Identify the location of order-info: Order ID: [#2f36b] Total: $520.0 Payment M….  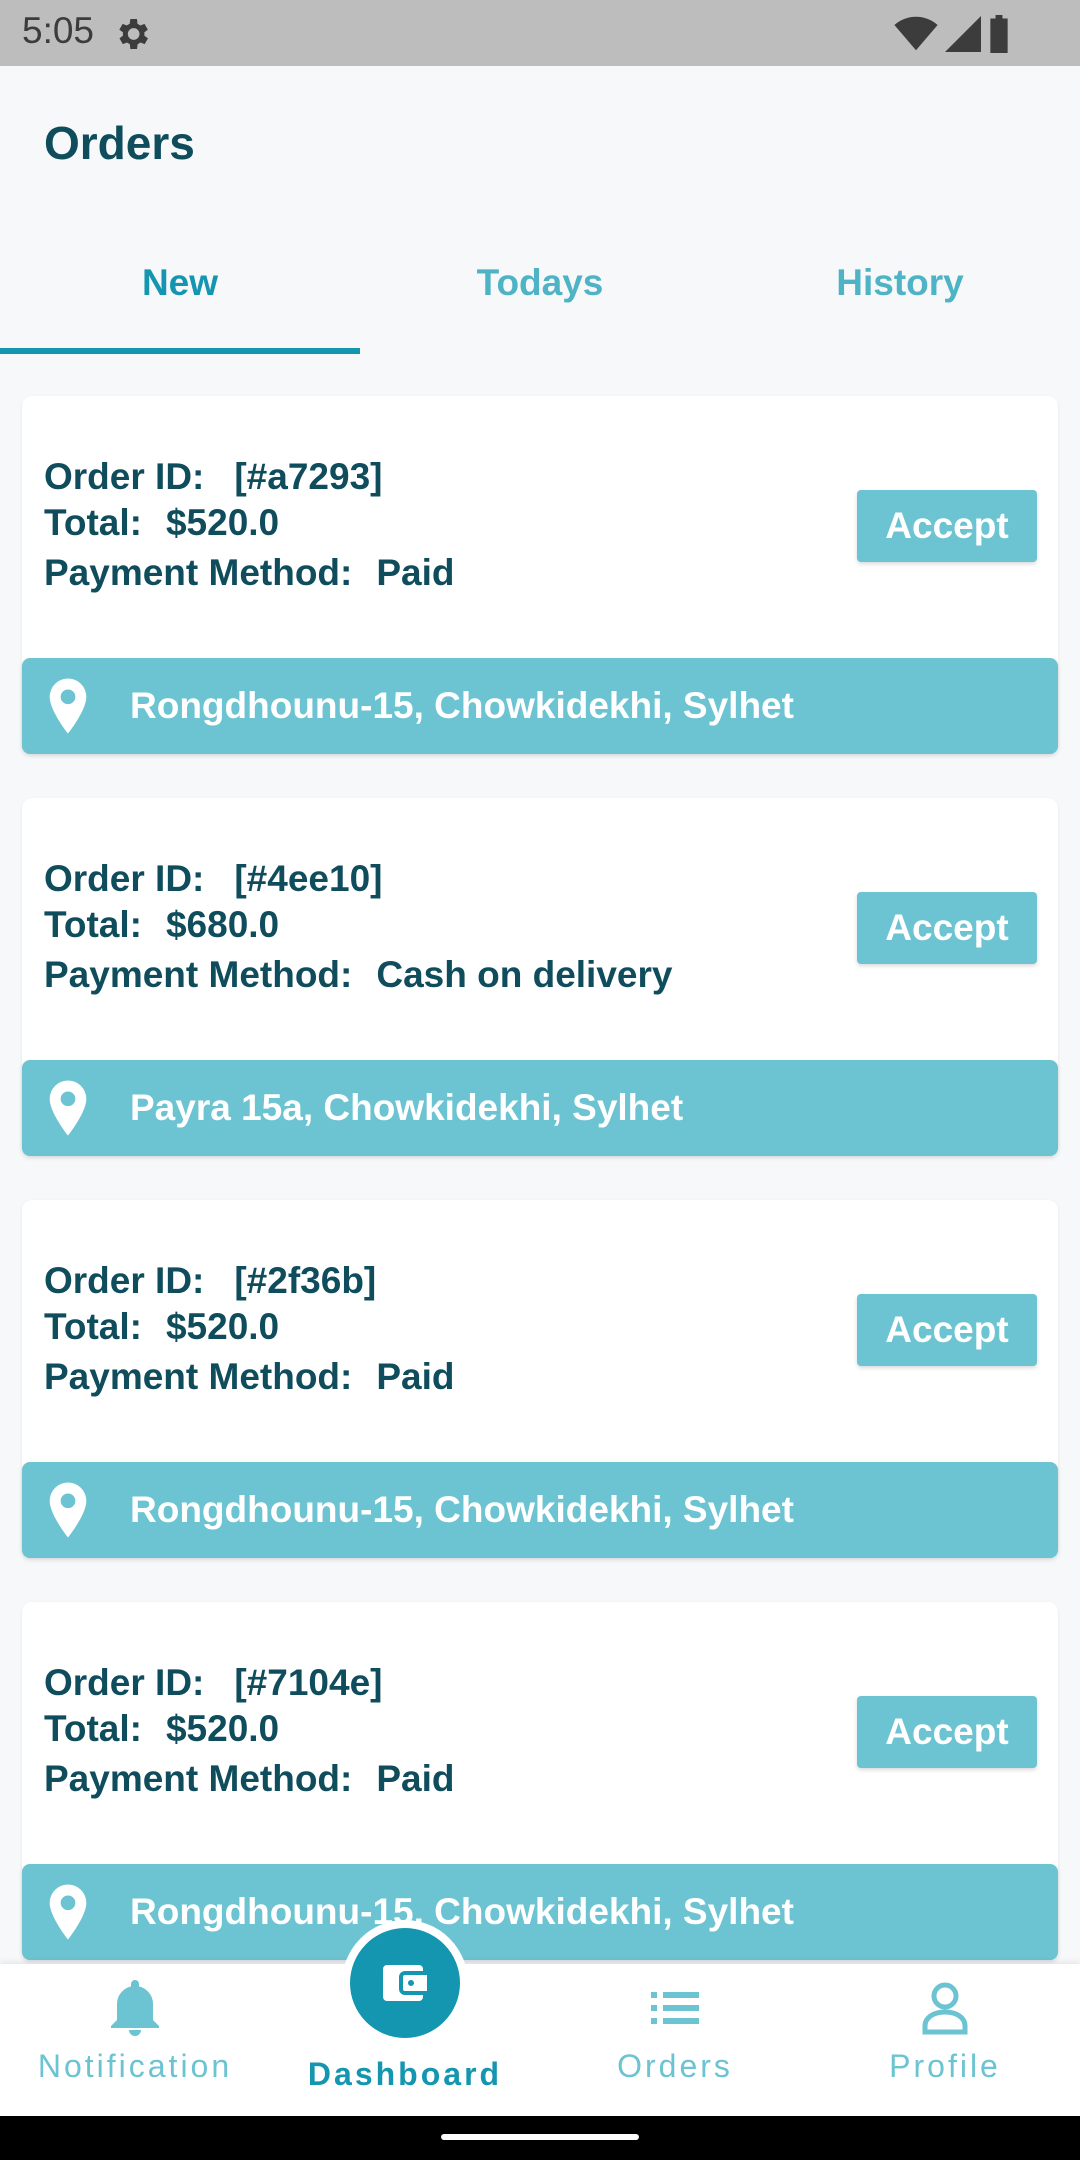
(249, 1329).